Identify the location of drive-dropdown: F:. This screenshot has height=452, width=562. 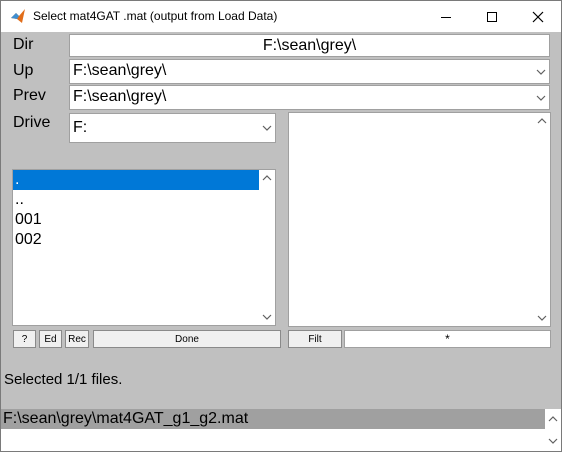
(172, 128).